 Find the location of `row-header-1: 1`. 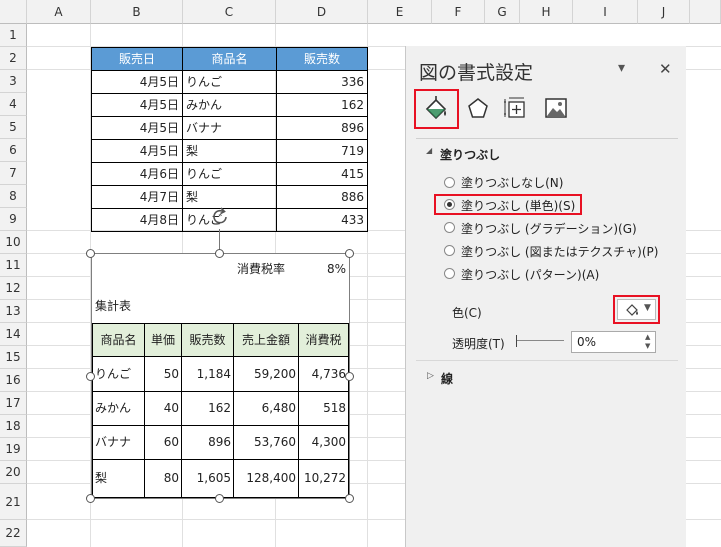

row-header-1: 1 is located at coordinates (13, 35).